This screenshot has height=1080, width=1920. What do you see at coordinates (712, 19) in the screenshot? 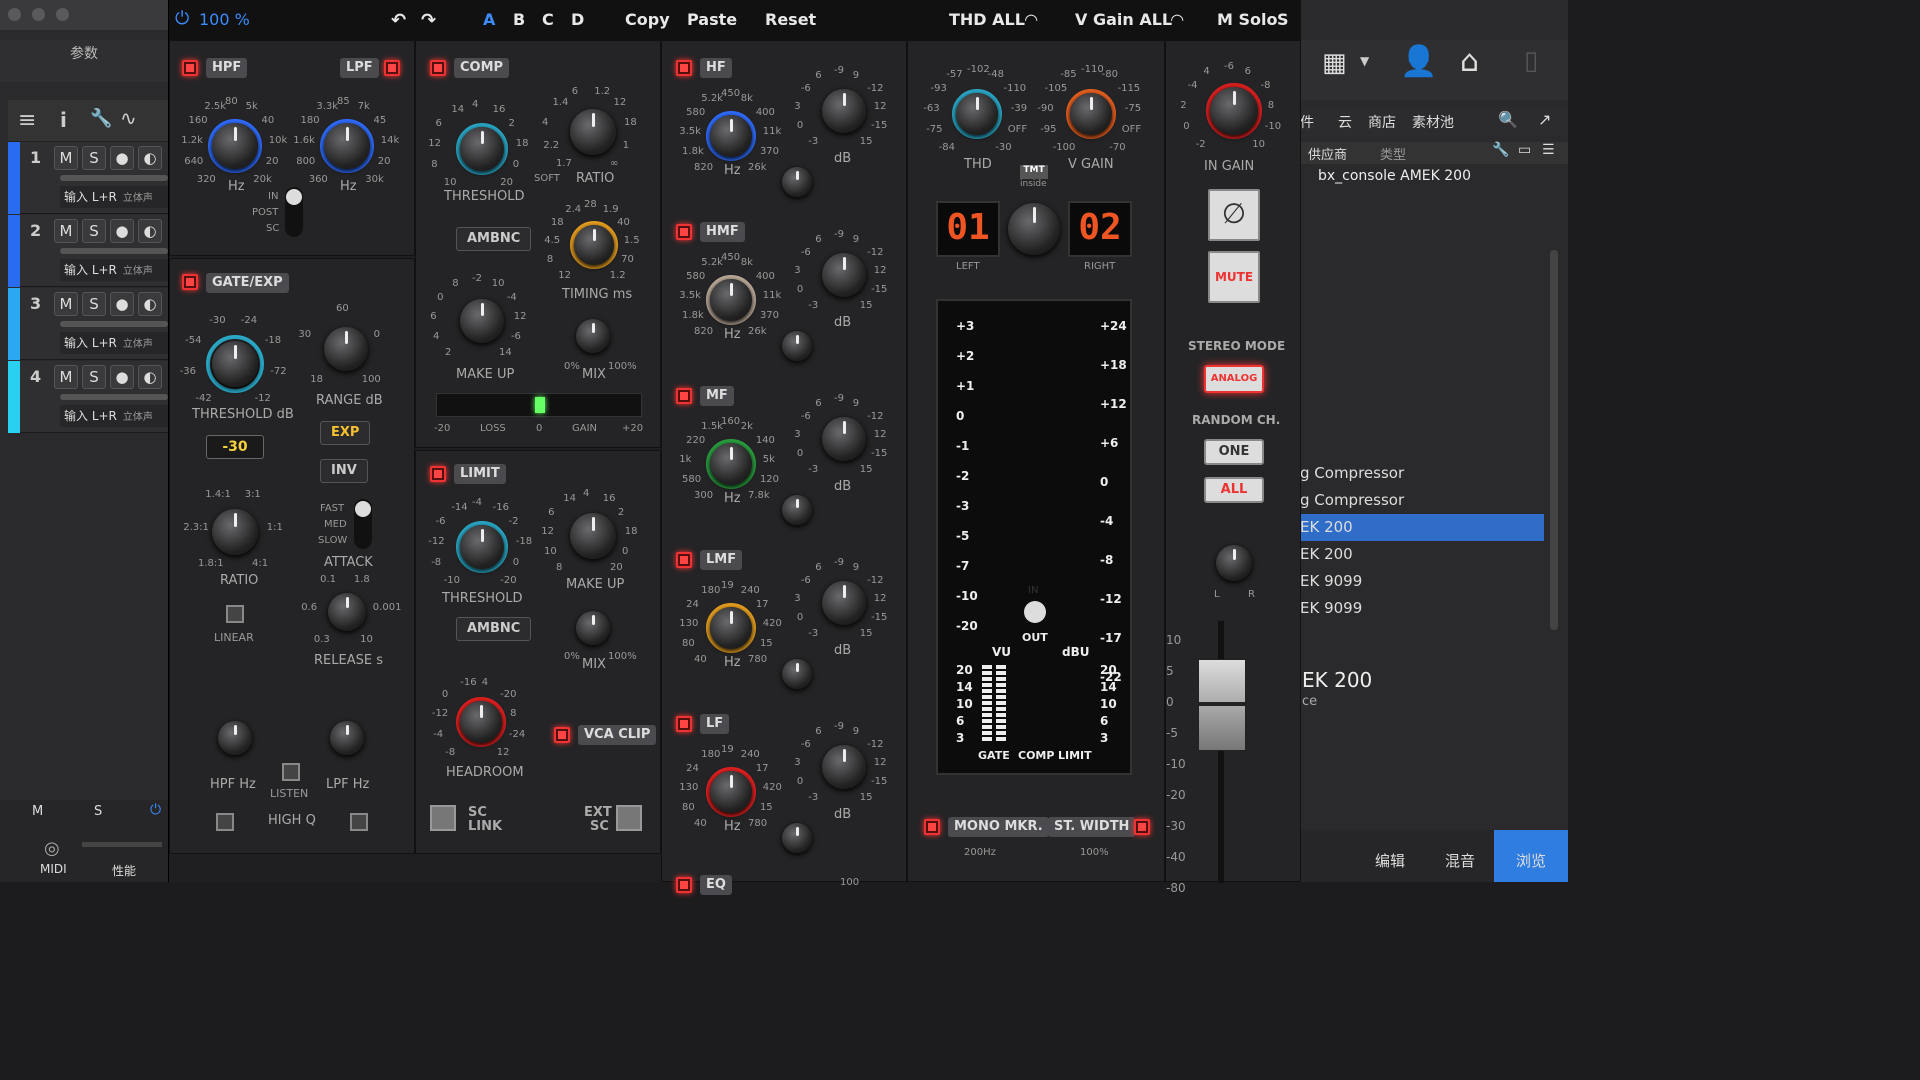
I see `paste-button: Paste` at bounding box center [712, 19].